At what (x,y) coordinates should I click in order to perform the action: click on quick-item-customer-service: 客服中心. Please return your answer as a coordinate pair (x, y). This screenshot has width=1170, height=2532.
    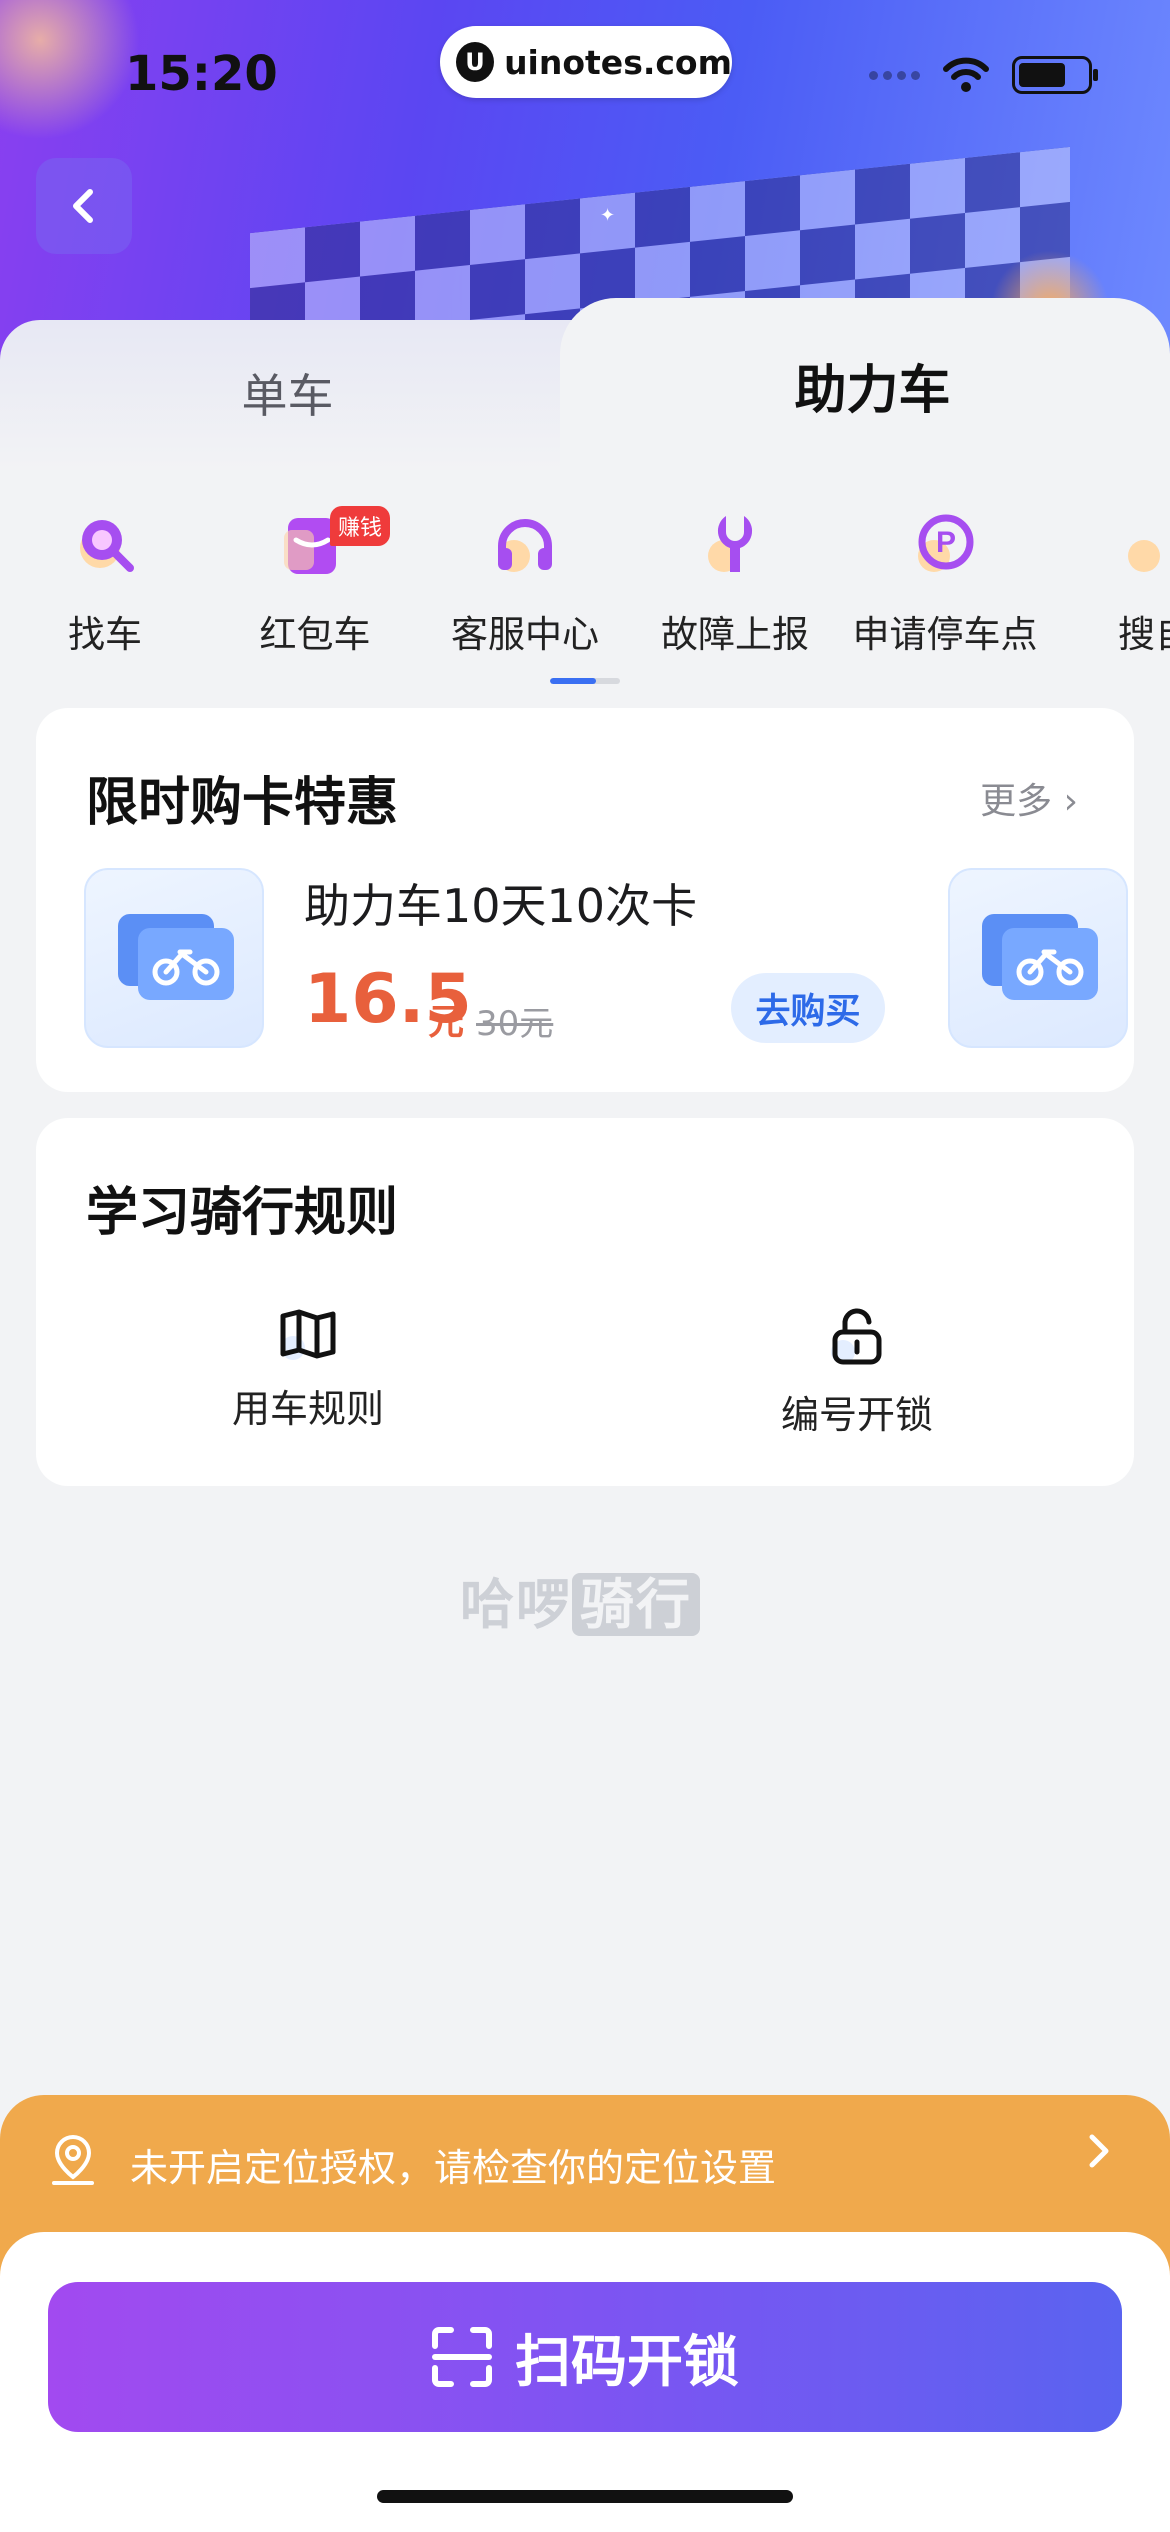
    Looking at the image, I should click on (525, 595).